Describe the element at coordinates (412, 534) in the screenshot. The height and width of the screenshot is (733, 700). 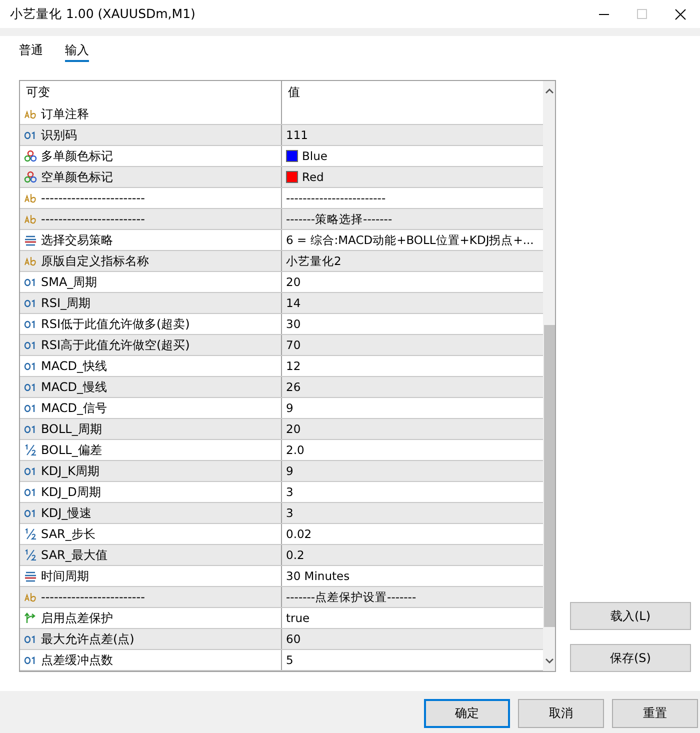
I see `parameter-value-cell: 0.02` at that location.